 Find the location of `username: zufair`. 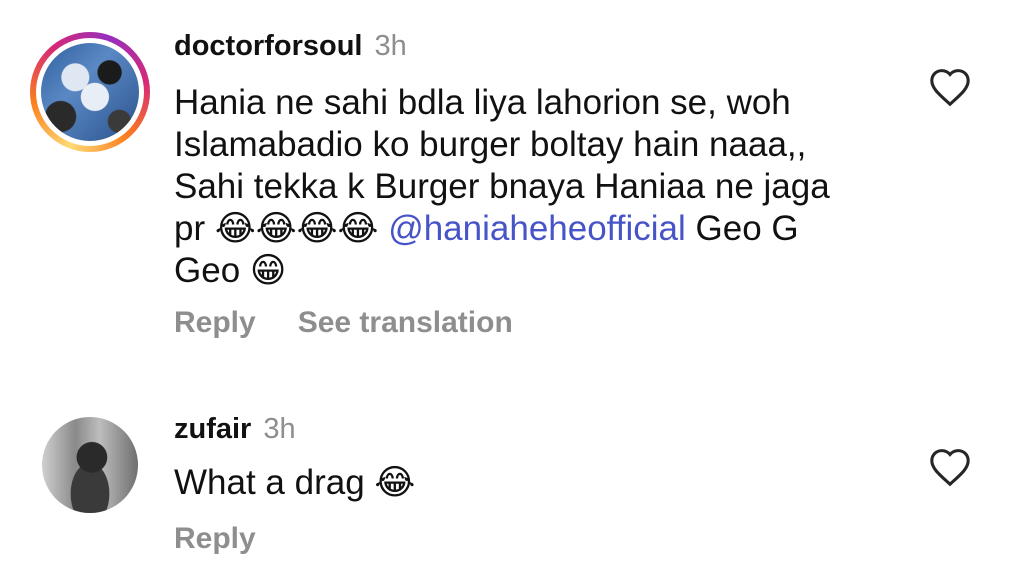

username: zufair is located at coordinates (212, 429).